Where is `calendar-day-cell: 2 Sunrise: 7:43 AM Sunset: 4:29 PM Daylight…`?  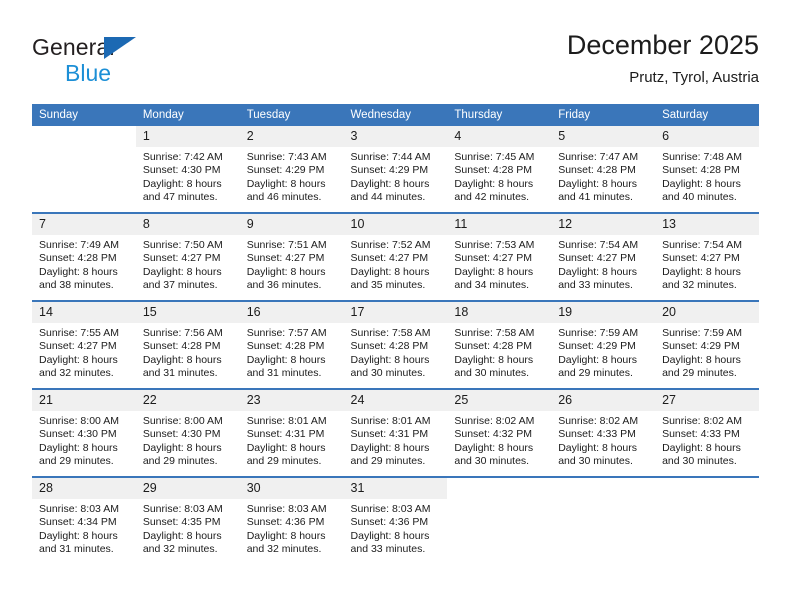
calendar-day-cell: 2 Sunrise: 7:43 AM Sunset: 4:29 PM Daylight… is located at coordinates (291, 169).